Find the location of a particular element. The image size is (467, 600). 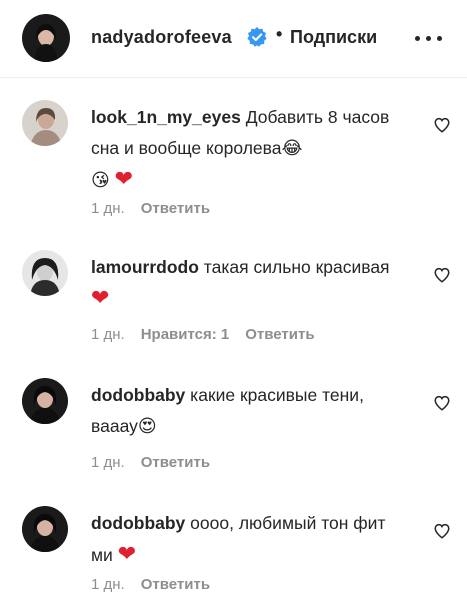

likes-count: Нравится: 1 is located at coordinates (185, 334).